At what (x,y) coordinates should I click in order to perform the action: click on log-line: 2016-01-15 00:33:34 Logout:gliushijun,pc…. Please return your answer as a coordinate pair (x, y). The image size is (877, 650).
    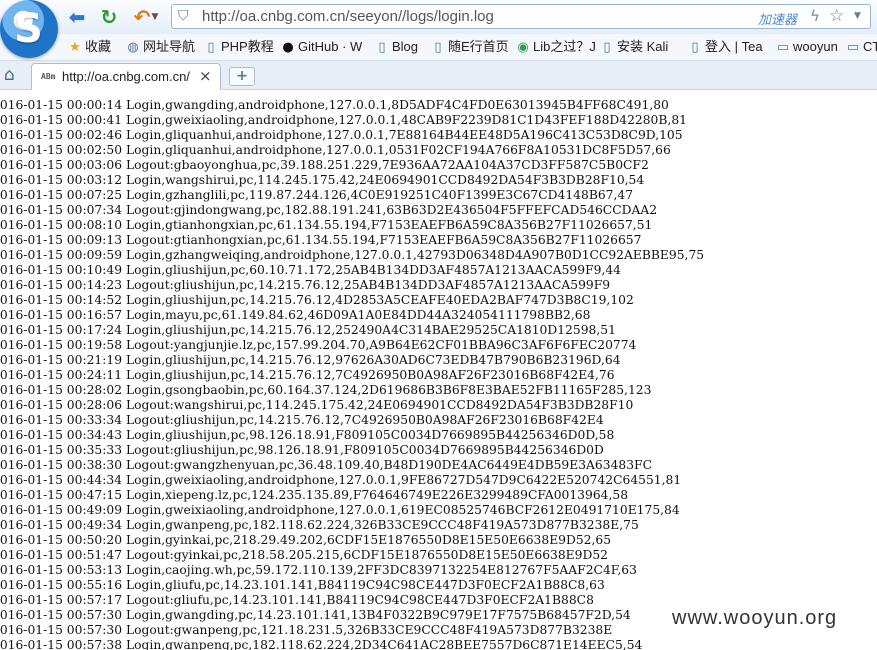
    Looking at the image, I should click on (302, 420).